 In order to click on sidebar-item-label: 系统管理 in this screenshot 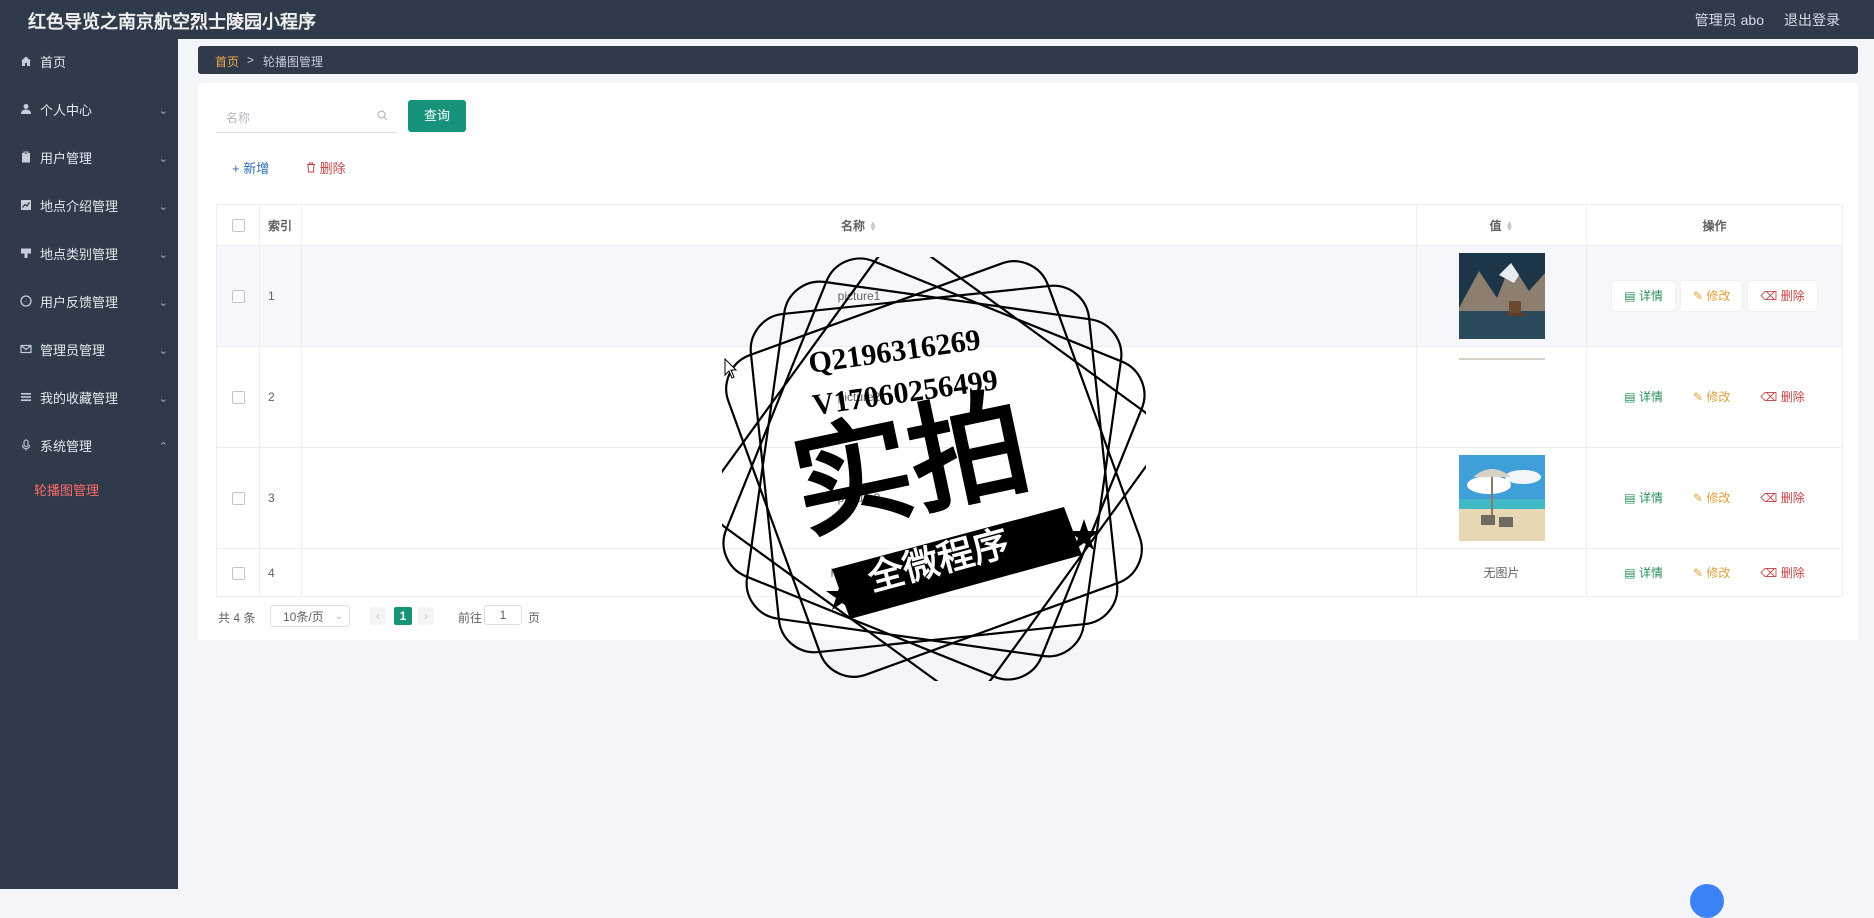, I will do `click(66, 446)`.